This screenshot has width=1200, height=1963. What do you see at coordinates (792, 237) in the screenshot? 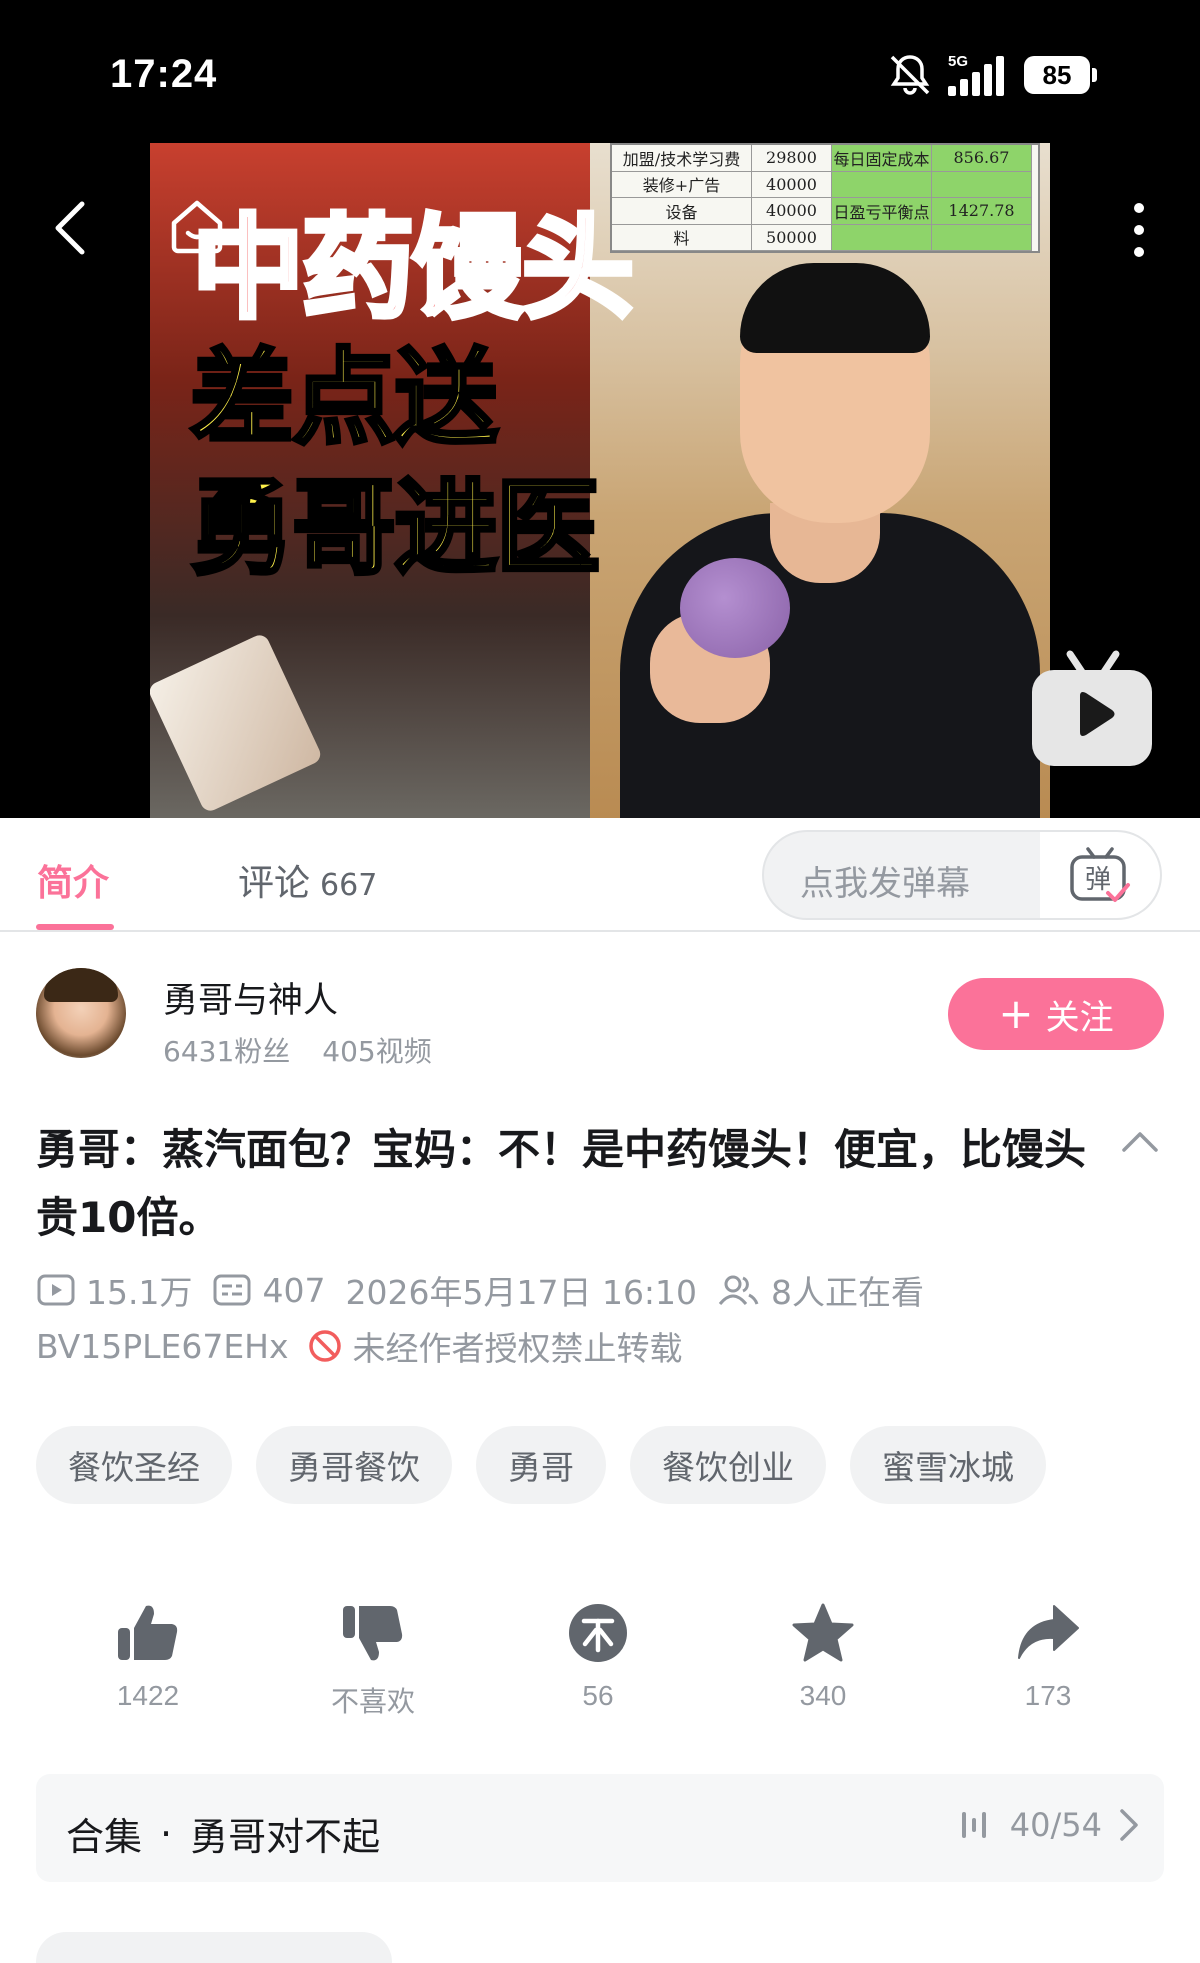
I see `sheet-cell: 50000` at bounding box center [792, 237].